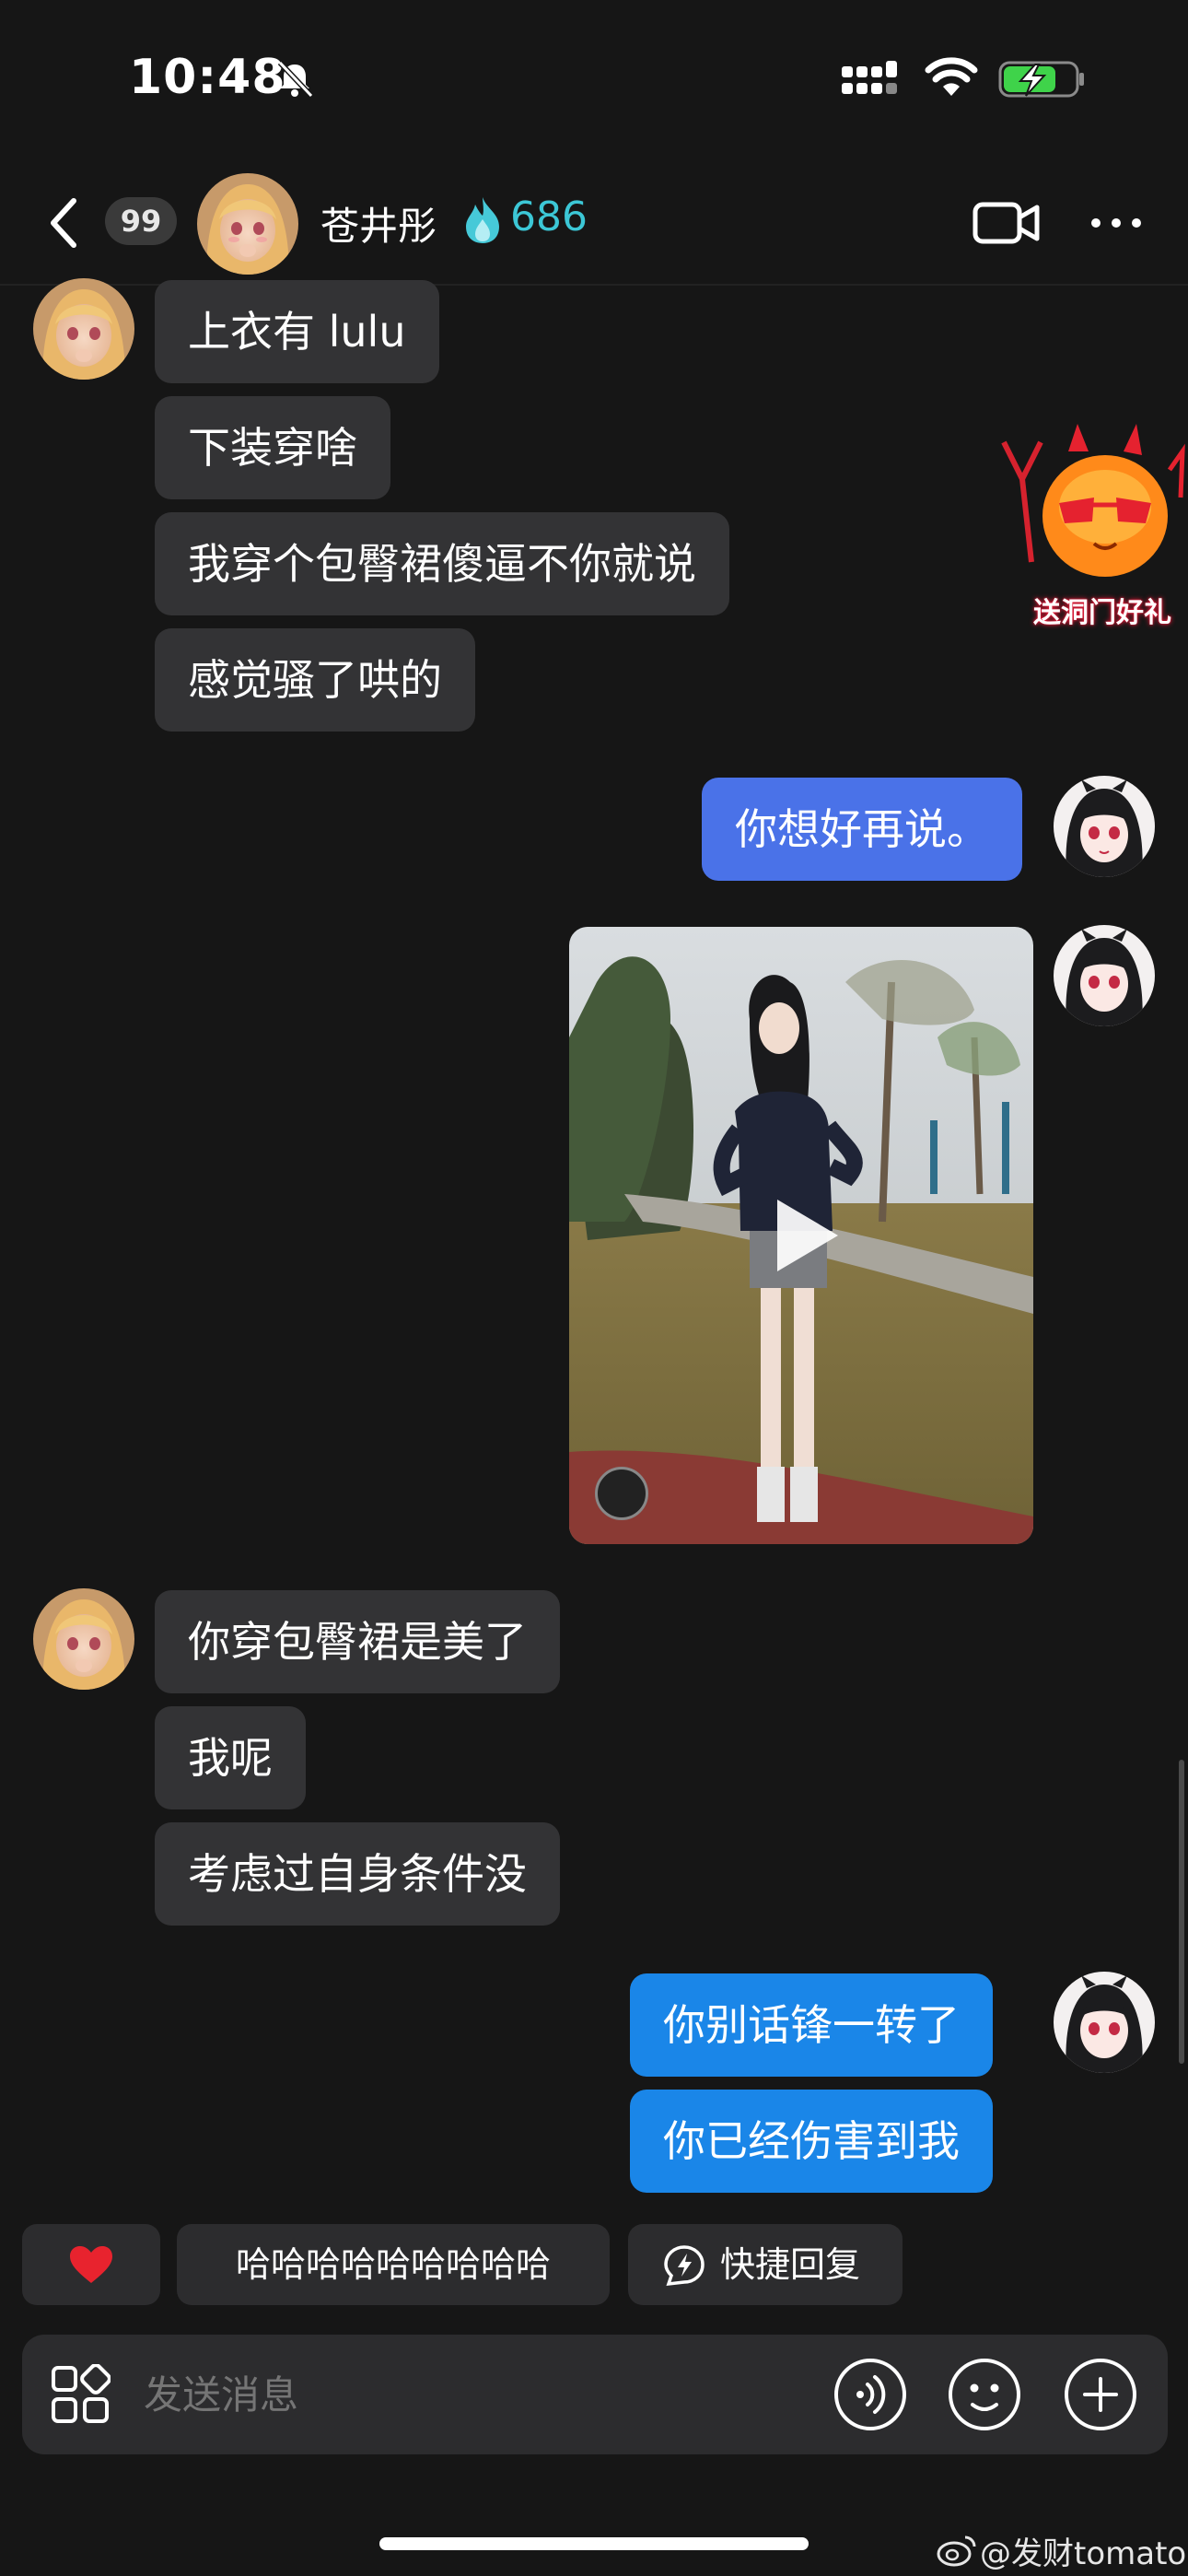  I want to click on battery-charging-icon, so click(1041, 79).